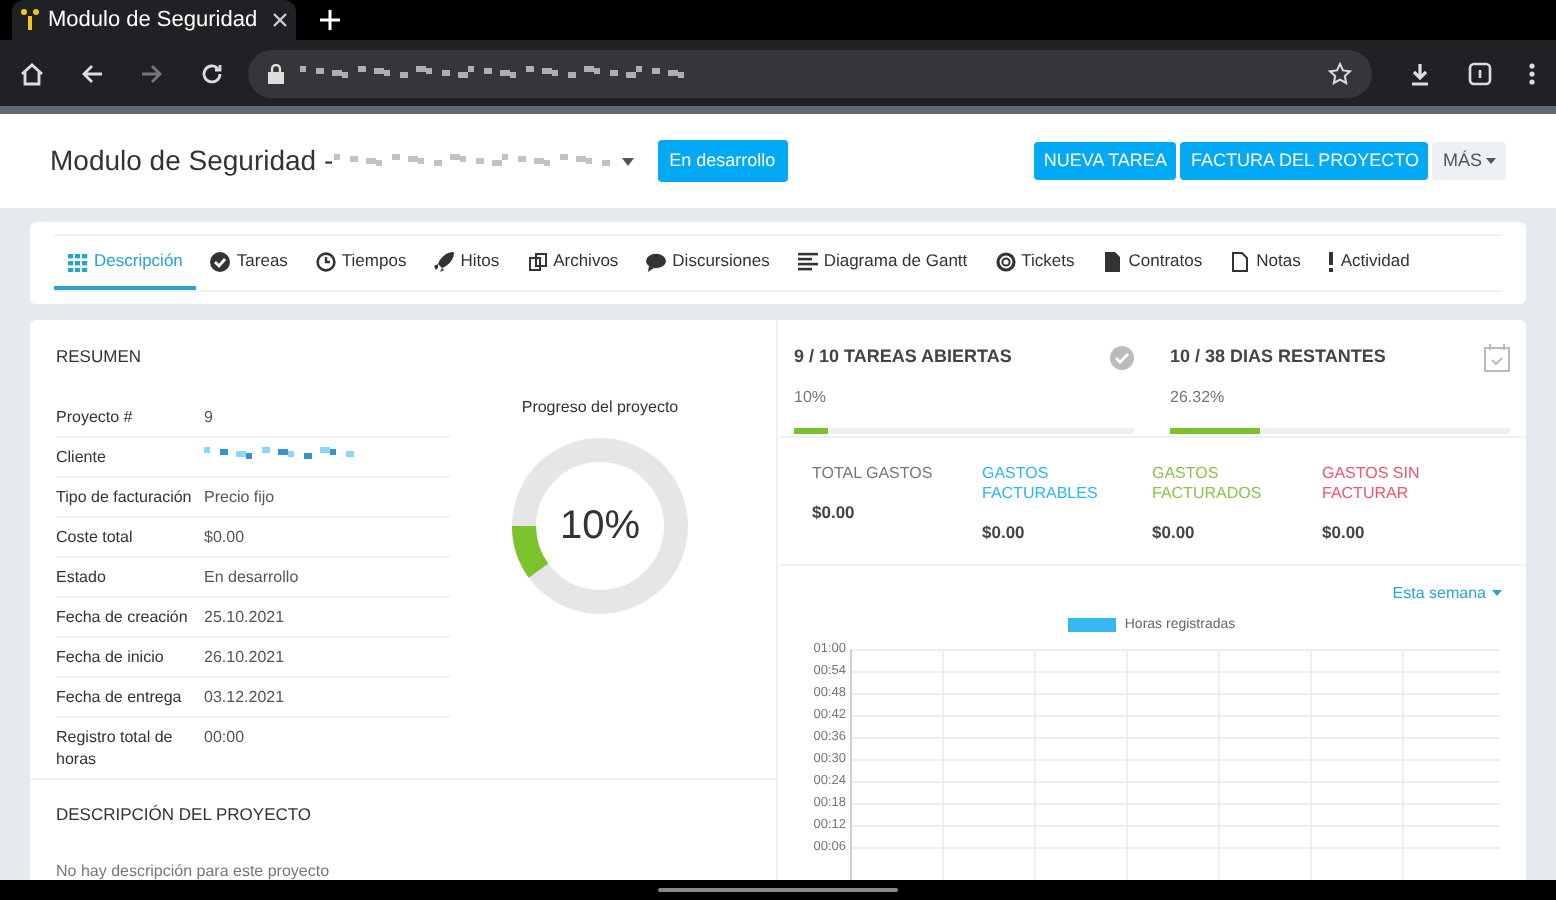 The width and height of the screenshot is (1556, 900). I want to click on field-label: Cliente, so click(82, 456).